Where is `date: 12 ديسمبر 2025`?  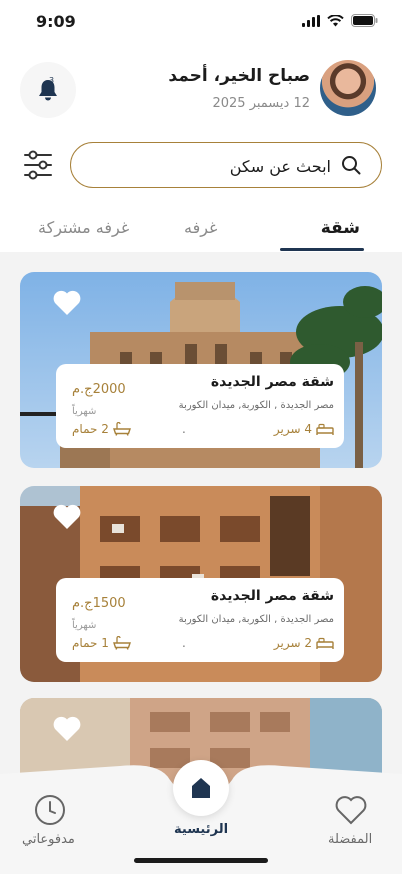
date: 12 ديسمبر 2025 is located at coordinates (261, 103).